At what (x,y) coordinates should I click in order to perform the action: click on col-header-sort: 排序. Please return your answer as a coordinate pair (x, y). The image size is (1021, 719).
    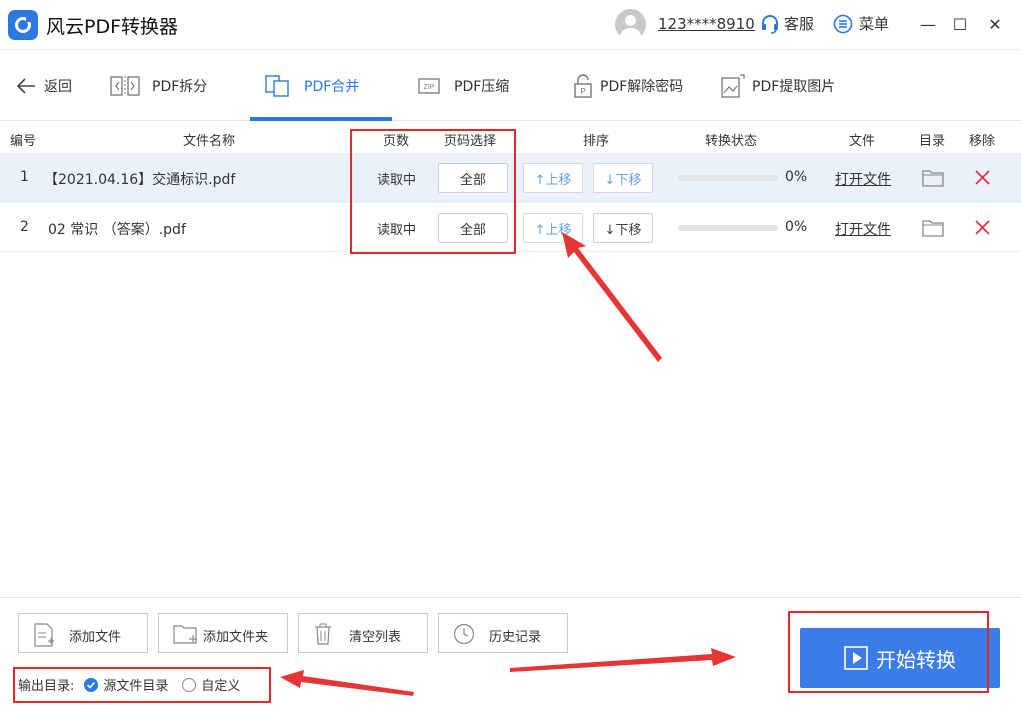
    Looking at the image, I should click on (596, 141).